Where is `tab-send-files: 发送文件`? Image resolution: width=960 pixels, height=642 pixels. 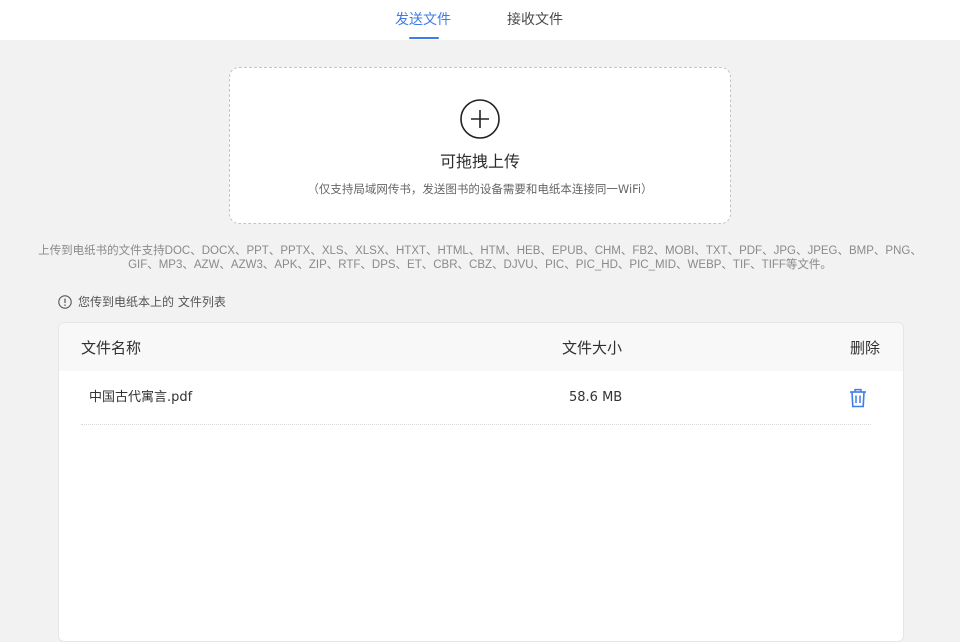 tab-send-files: 发送文件 is located at coordinates (423, 20).